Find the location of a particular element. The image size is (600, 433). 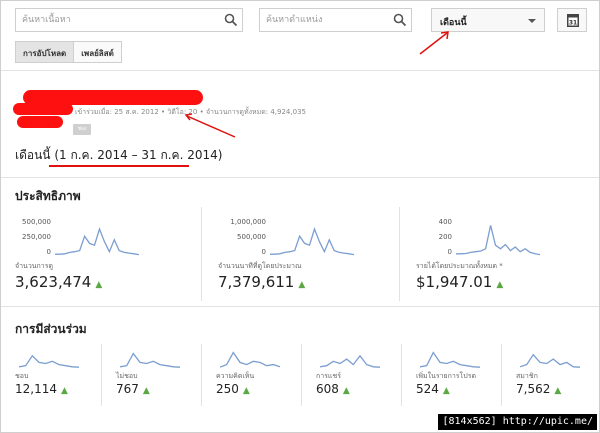

engagement-metric: การแชร์ 608 ▲ is located at coordinates (351, 375).